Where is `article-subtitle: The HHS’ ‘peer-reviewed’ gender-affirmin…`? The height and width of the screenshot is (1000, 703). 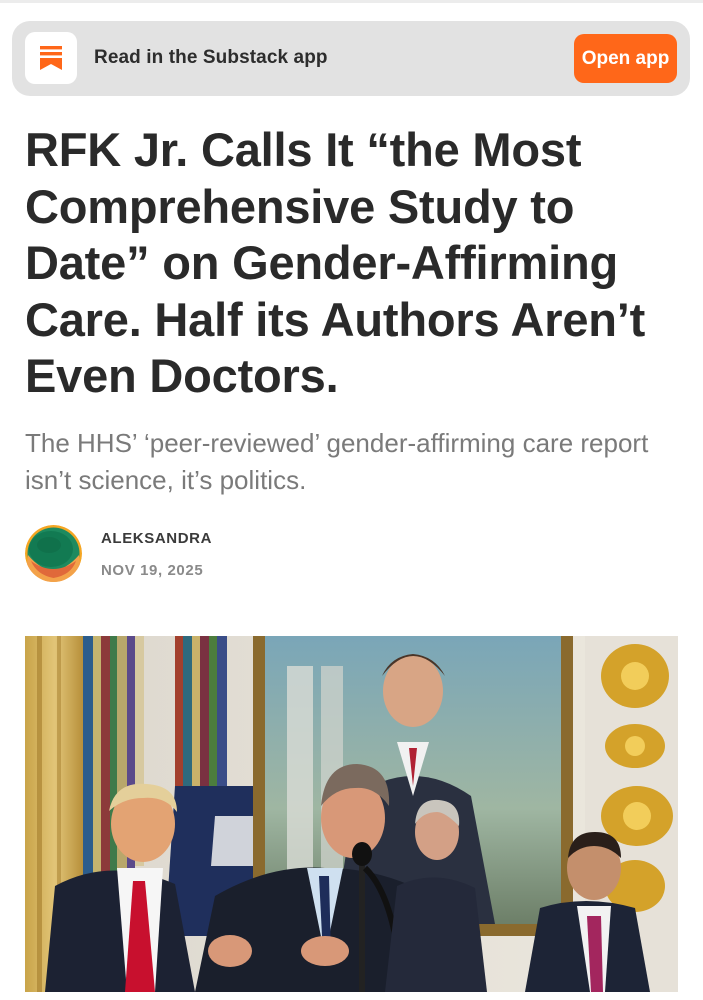 article-subtitle: The HHS’ ‘peer-reviewed’ gender-affirmin… is located at coordinates (337, 461).